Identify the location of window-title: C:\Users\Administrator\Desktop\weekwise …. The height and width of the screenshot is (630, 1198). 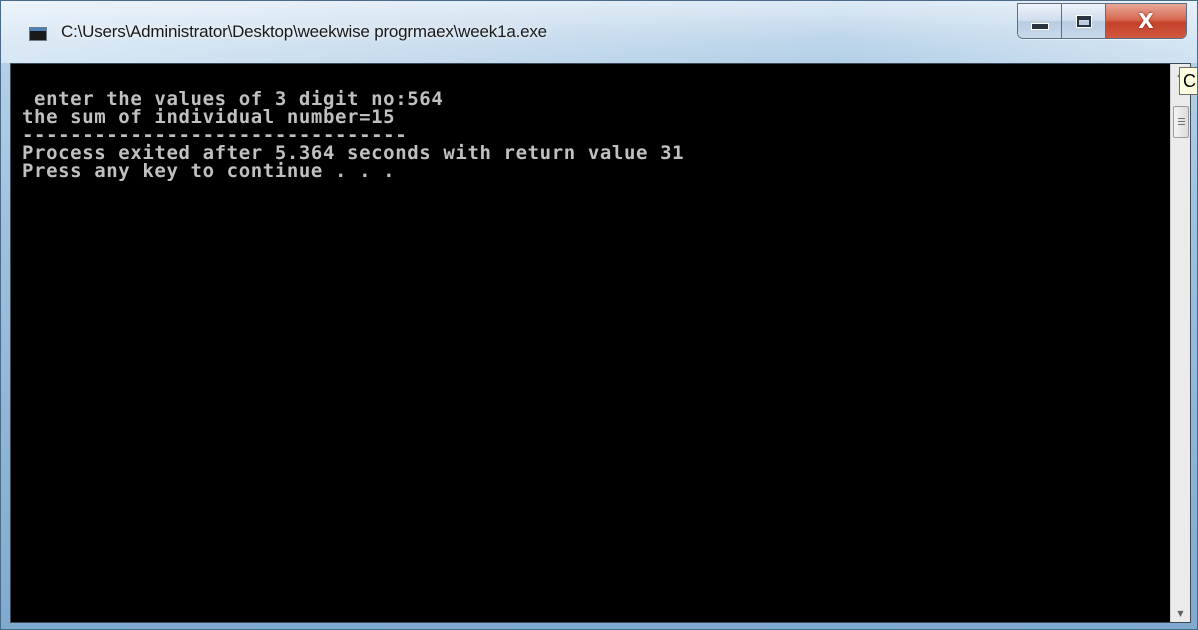
(304, 31).